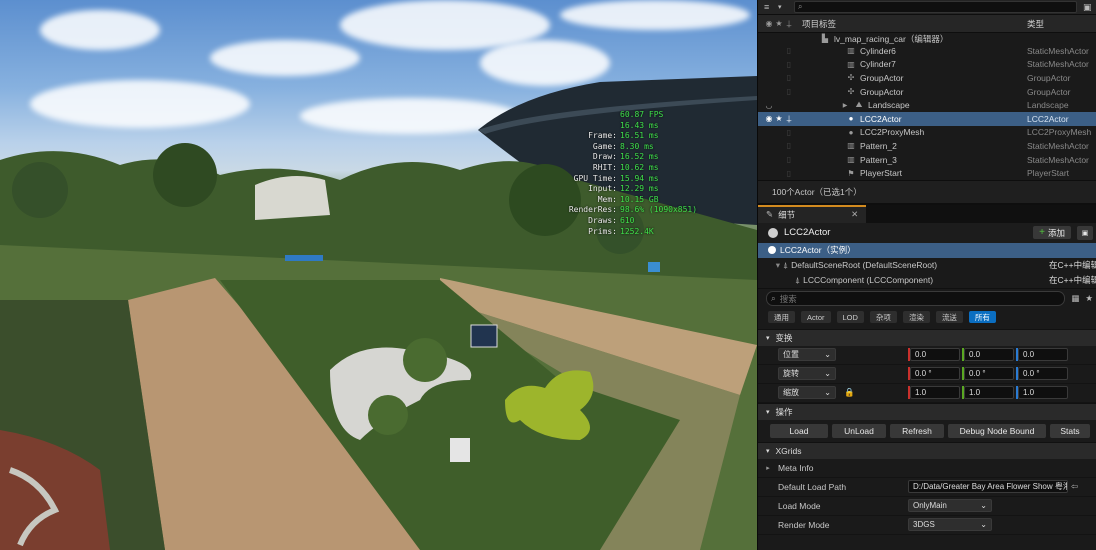 The height and width of the screenshot is (550, 1096). Describe the element at coordinates (812, 213) in the screenshot. I see `tab-details: ✎ 细节 ✕` at that location.